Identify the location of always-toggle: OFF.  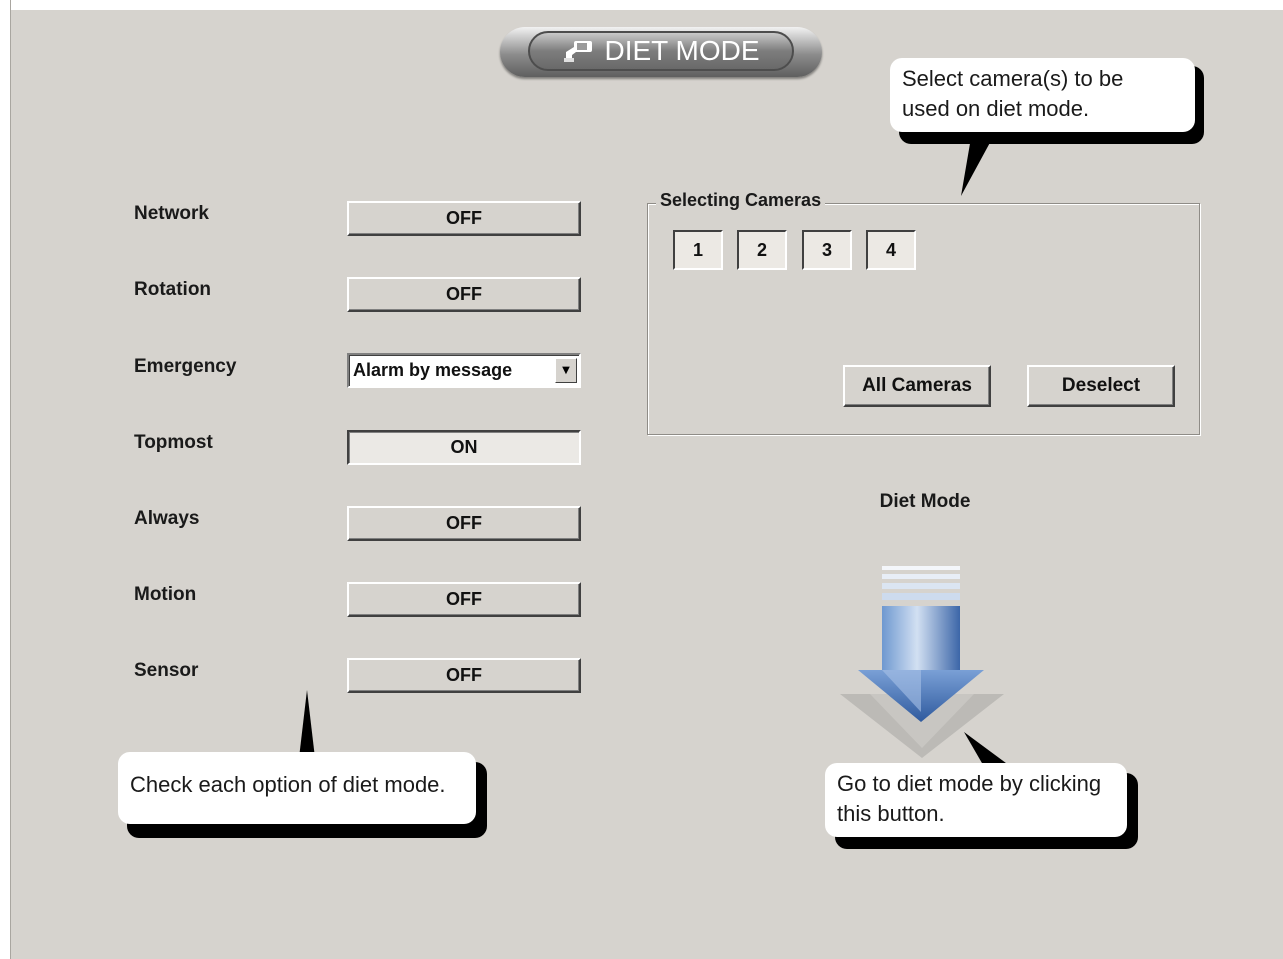
(464, 523).